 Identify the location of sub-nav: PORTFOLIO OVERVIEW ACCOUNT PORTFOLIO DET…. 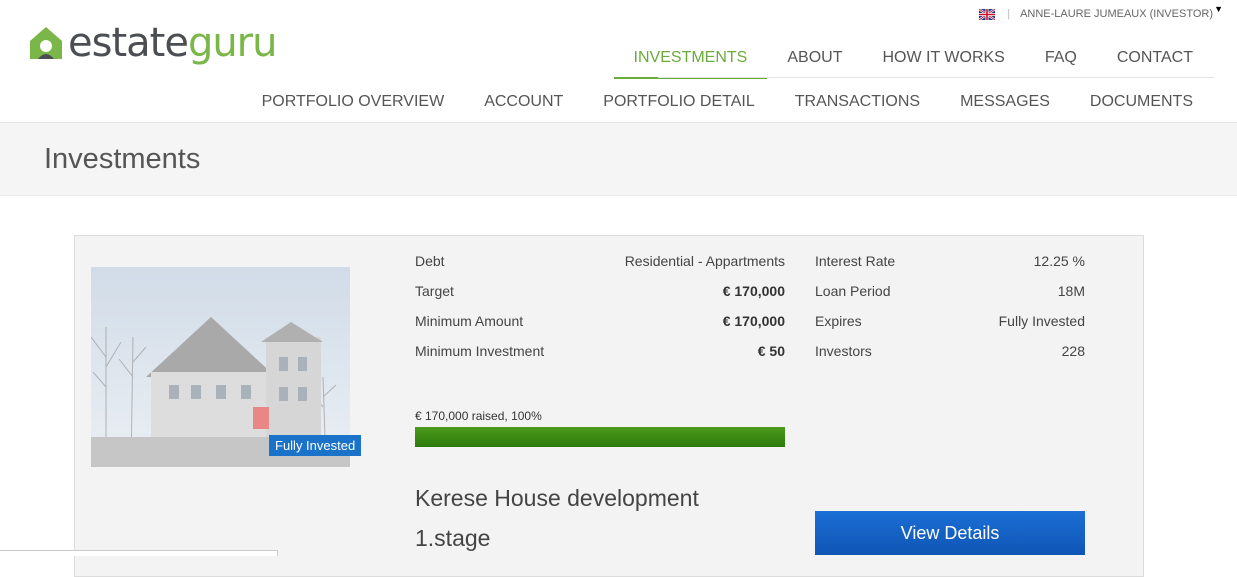
(727, 102).